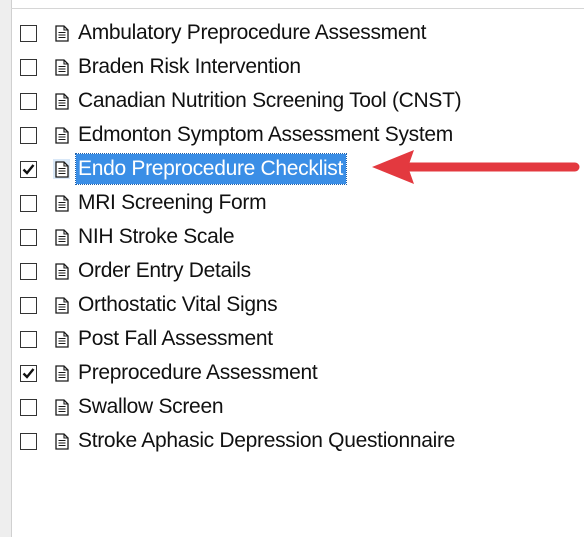 This screenshot has width=584, height=537. I want to click on list-item: NIH Stroke Scale, so click(300, 237).